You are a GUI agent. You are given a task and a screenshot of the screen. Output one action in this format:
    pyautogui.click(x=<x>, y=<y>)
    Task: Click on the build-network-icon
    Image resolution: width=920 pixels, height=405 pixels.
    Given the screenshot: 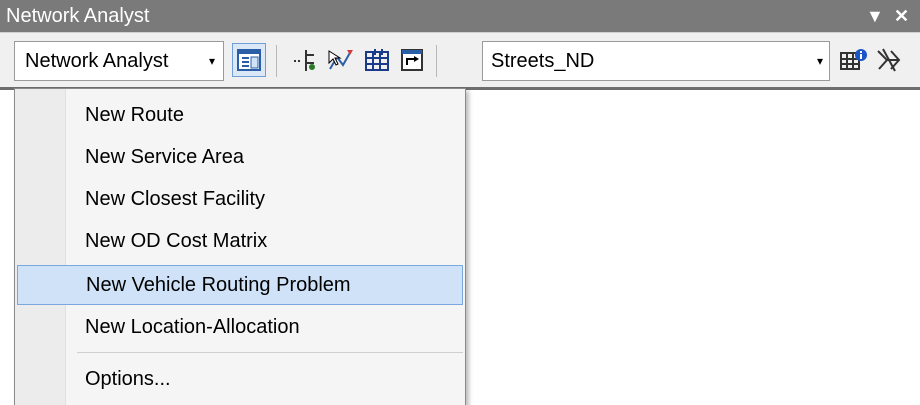 What is the action you would take?
    pyautogui.click(x=853, y=59)
    